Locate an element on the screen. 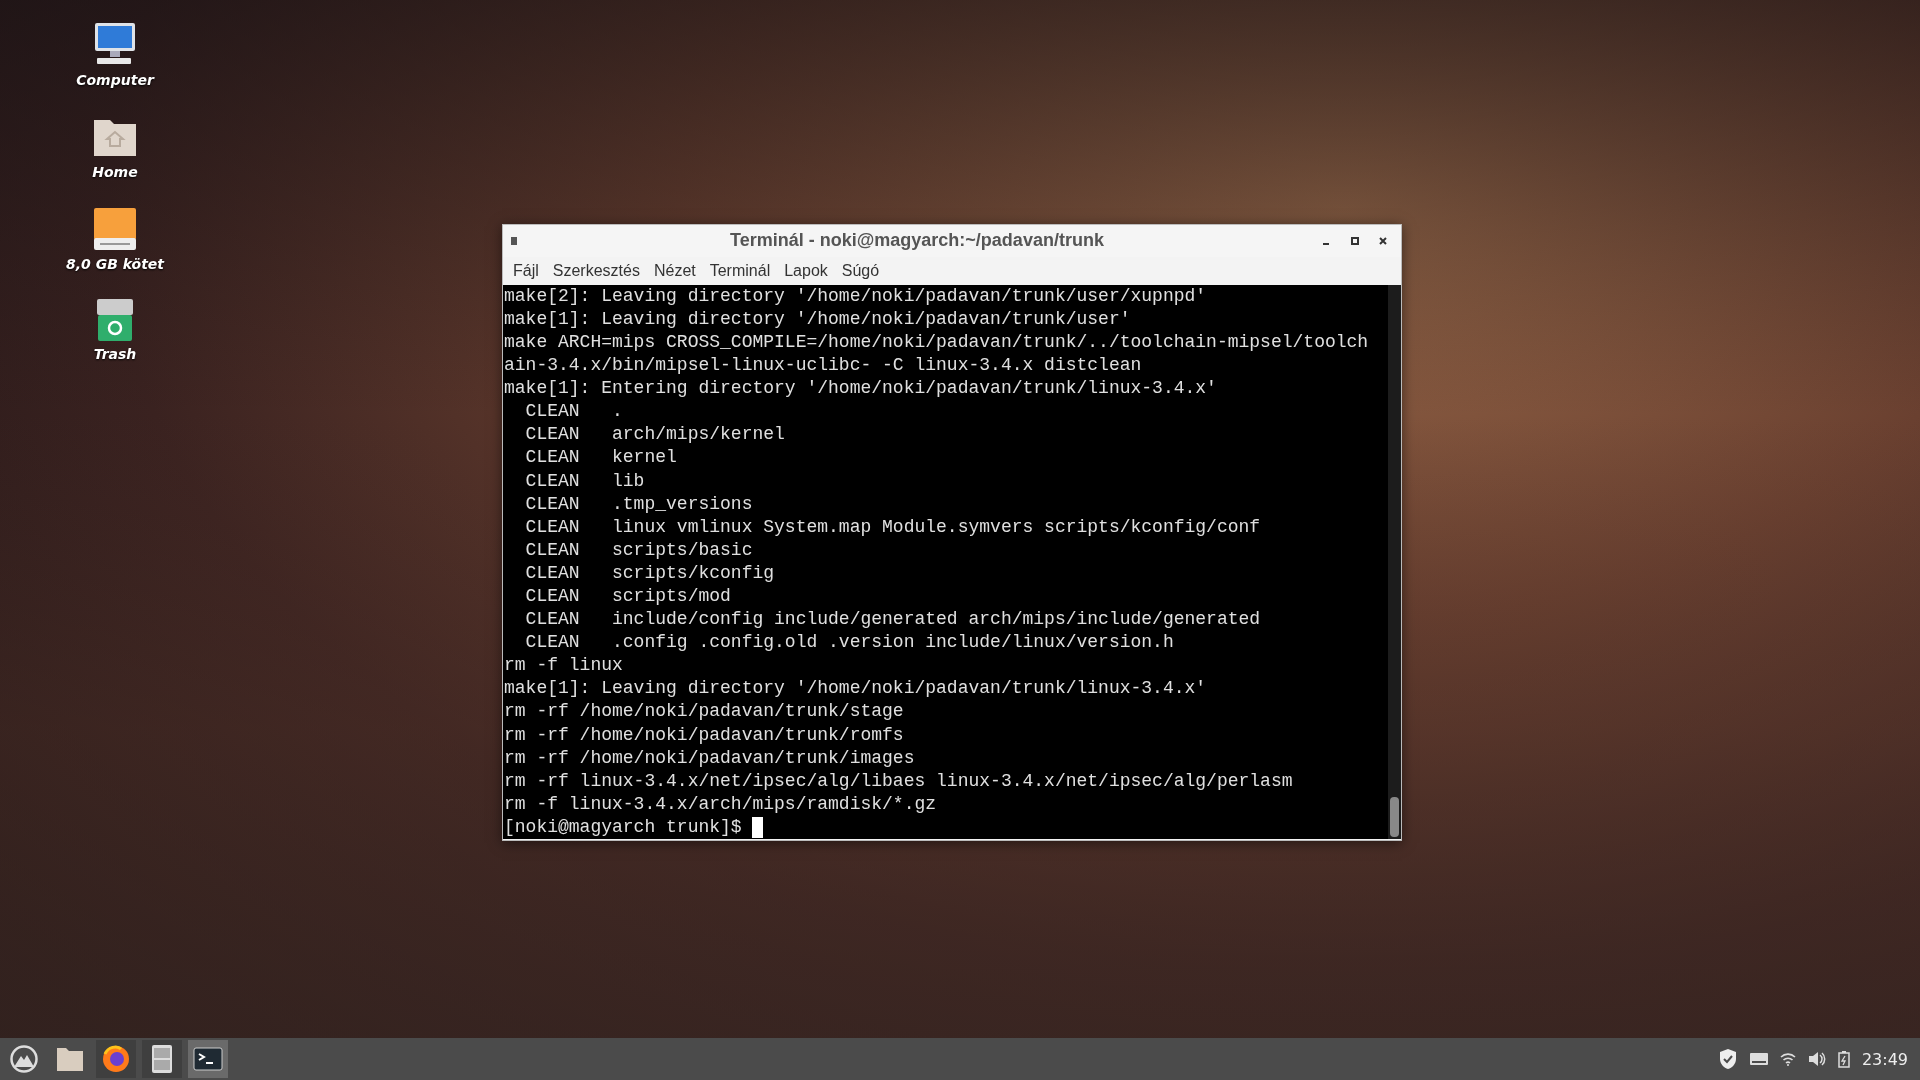 The image size is (1920, 1080). terminal-line: rm -rf /home/noki/padavan/trunk/stage is located at coordinates (704, 712).